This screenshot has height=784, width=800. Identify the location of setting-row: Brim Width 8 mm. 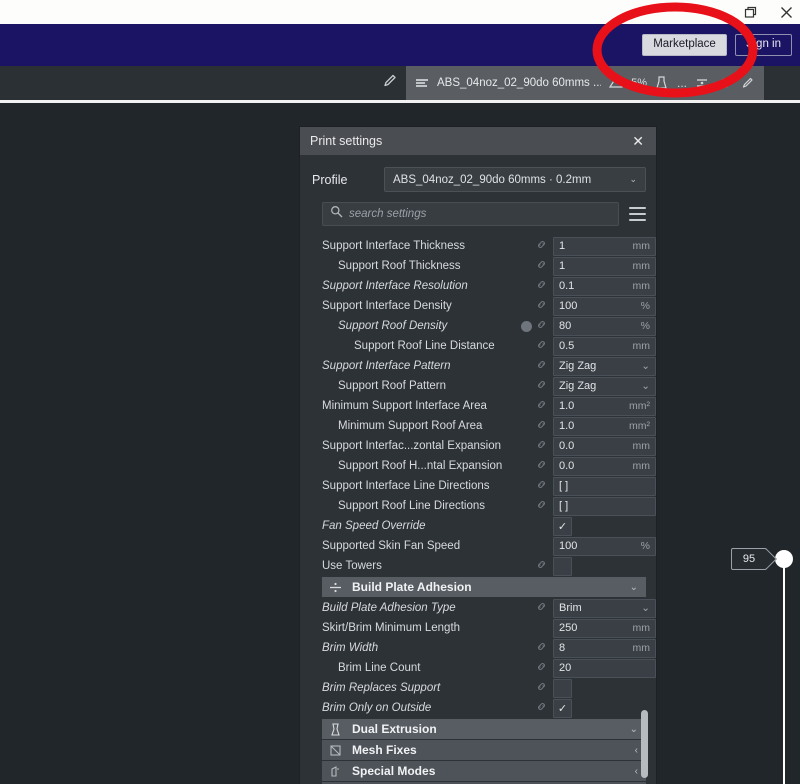
(489, 648).